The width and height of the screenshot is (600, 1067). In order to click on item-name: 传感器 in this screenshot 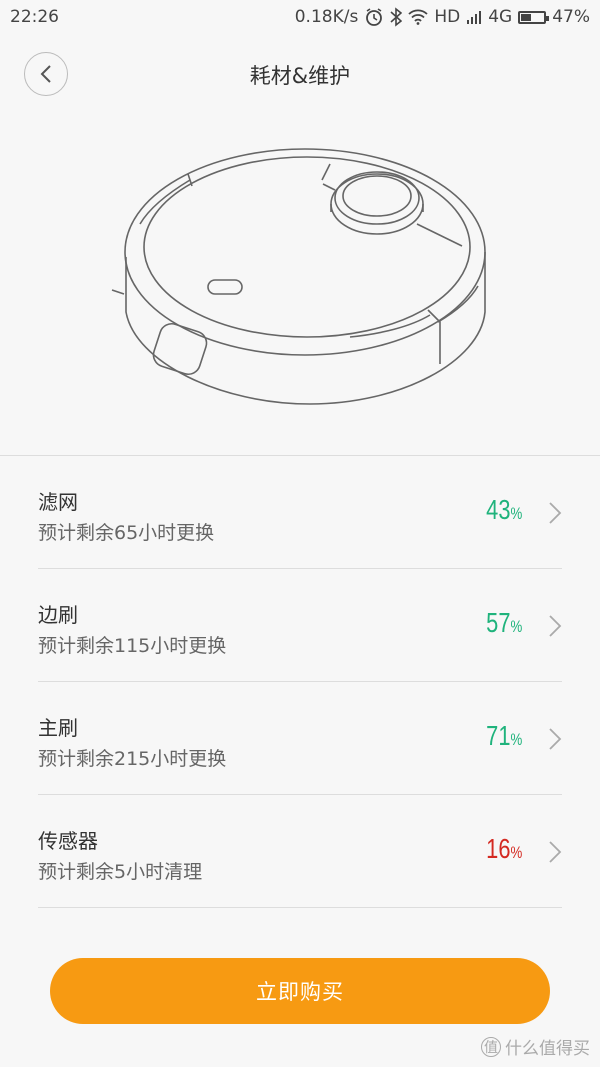, I will do `click(68, 841)`.